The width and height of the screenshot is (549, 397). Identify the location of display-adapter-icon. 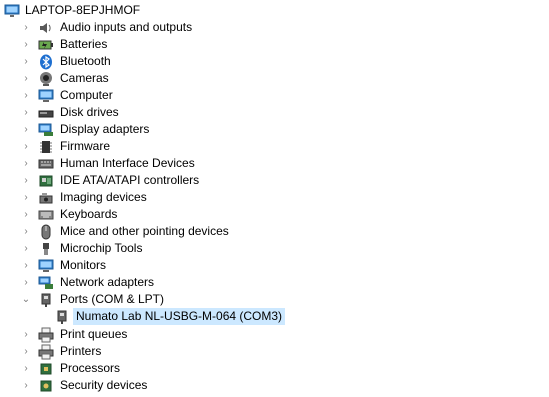
(46, 130).